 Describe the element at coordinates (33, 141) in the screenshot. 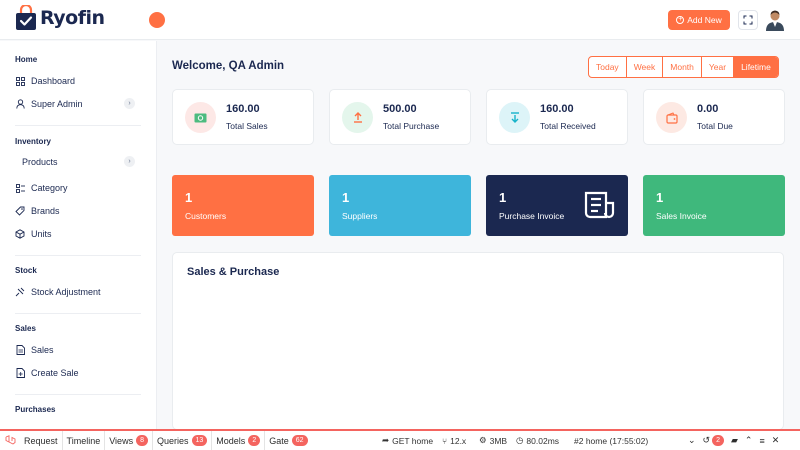

I see `sidebar-section-inventory: Inventory` at that location.